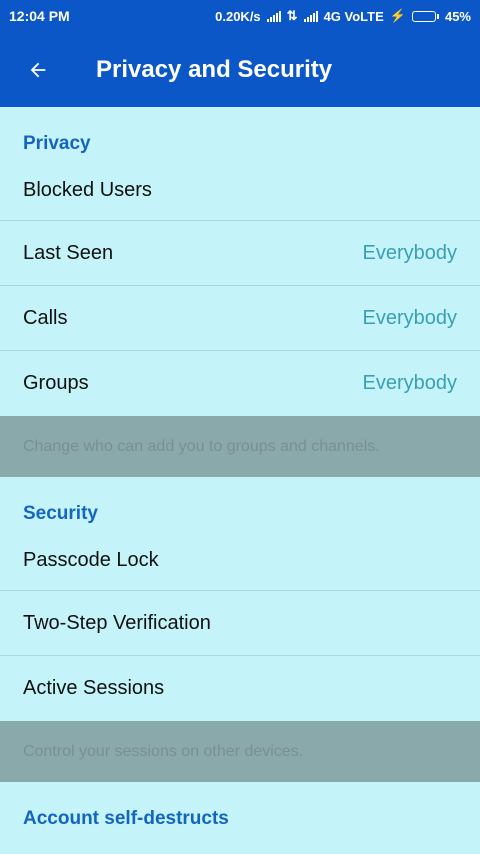 This screenshot has width=480, height=854. I want to click on two-step-label: Two-Step Verification, so click(117, 622).